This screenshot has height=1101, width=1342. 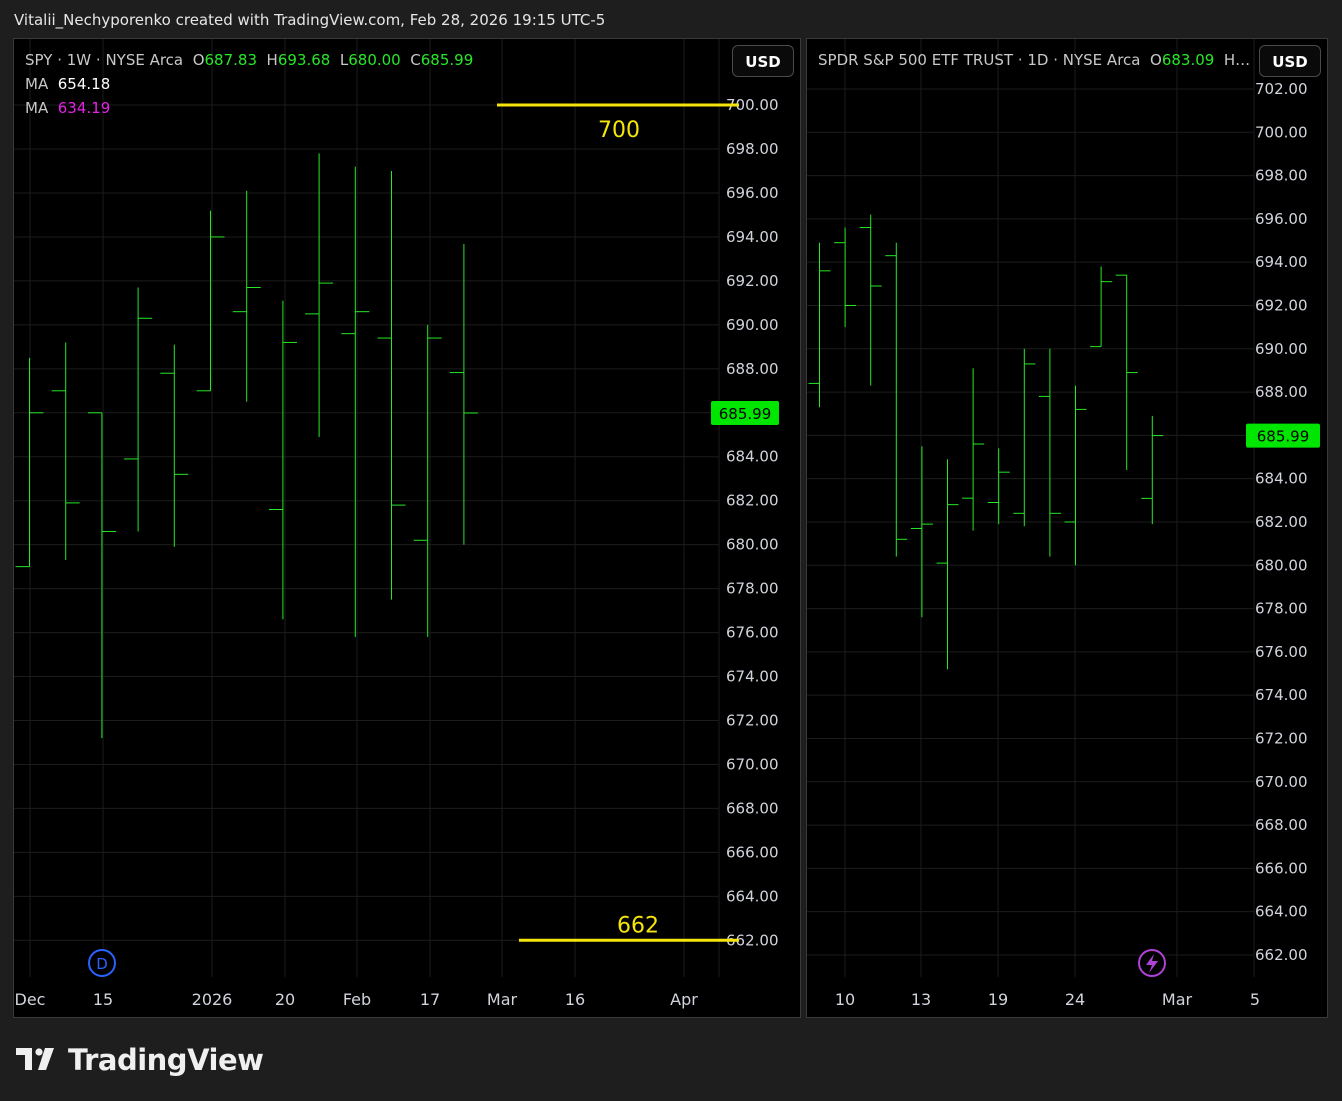 What do you see at coordinates (35, 1059) in the screenshot?
I see `tradingview-logo-icon` at bounding box center [35, 1059].